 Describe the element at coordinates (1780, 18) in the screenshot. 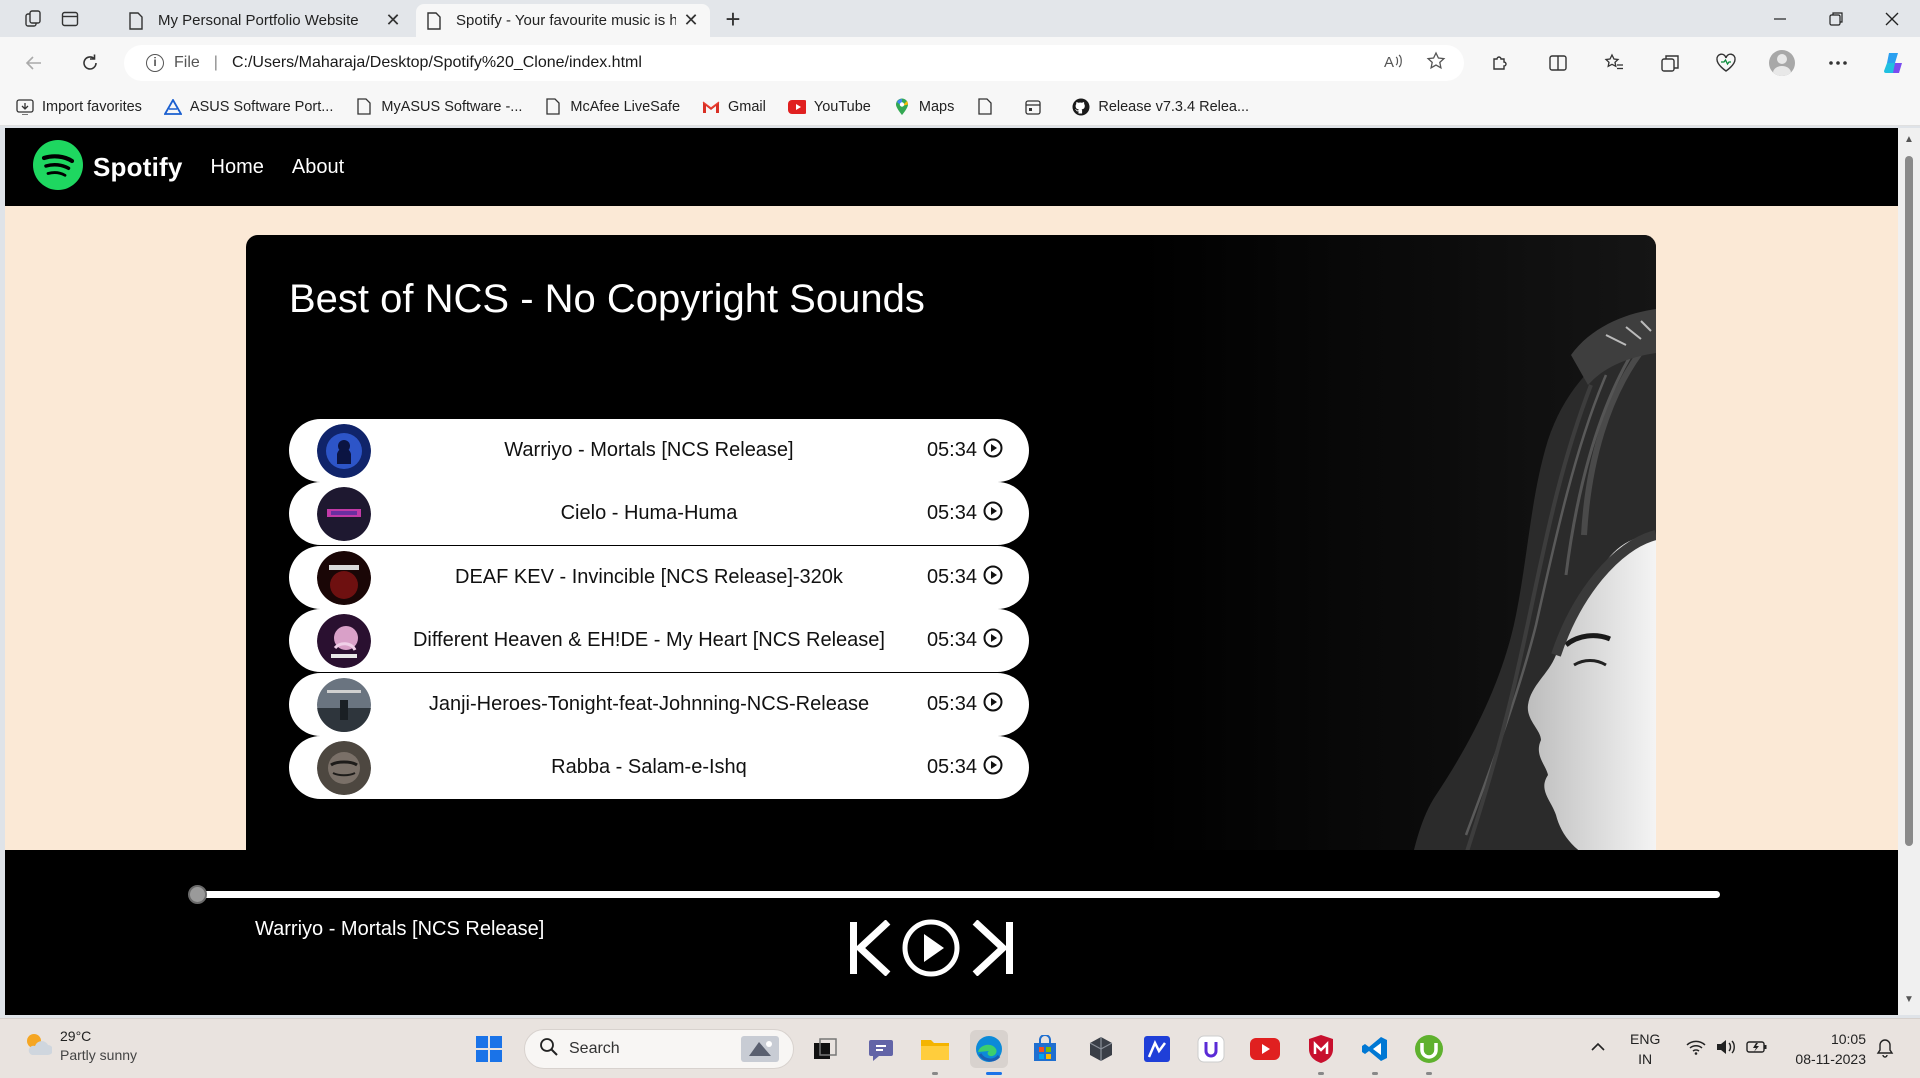

I see `minimize-icon` at that location.